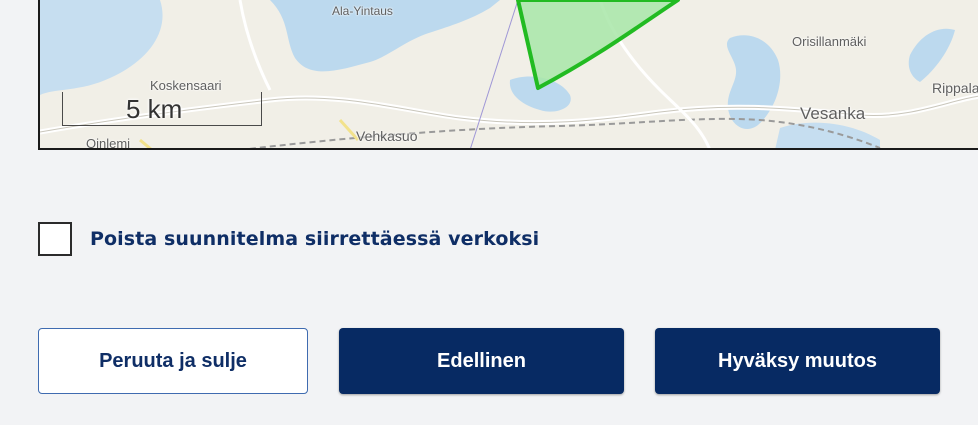  What do you see at coordinates (186, 85) in the screenshot?
I see `map-label-koskensaari: Koskensaari` at bounding box center [186, 85].